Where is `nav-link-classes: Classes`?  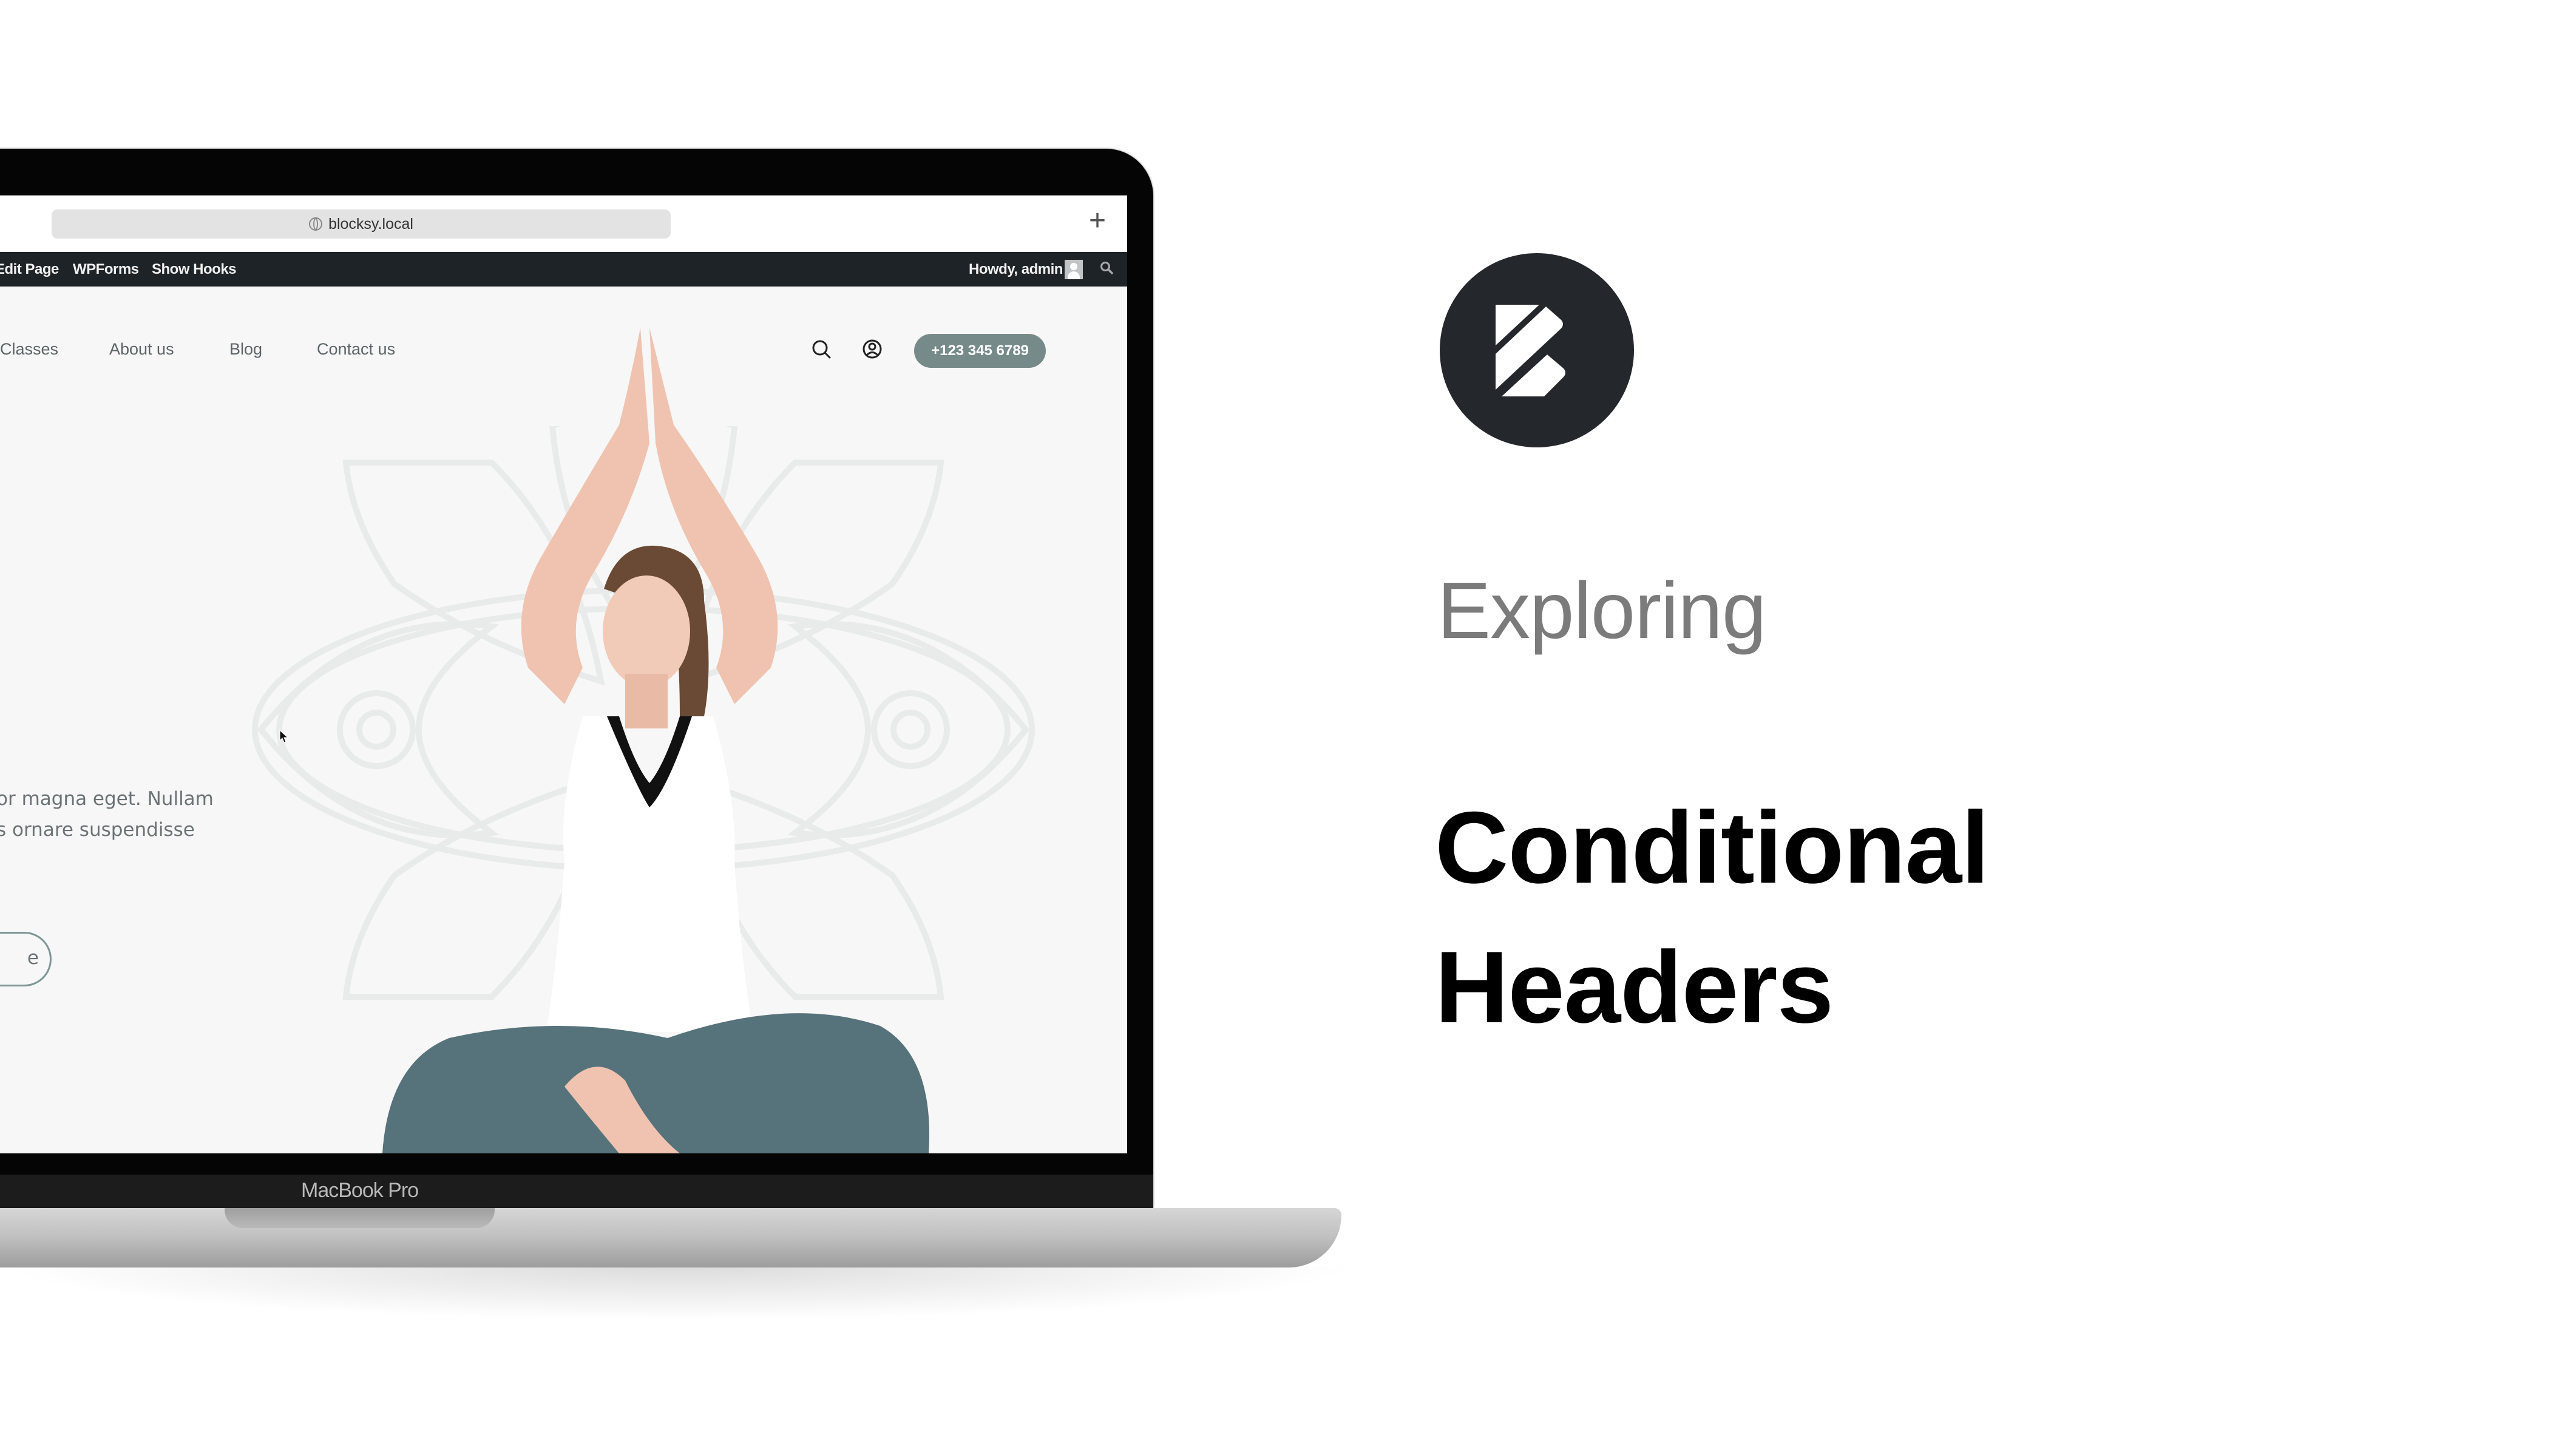
nav-link-classes: Classes is located at coordinates (29, 350).